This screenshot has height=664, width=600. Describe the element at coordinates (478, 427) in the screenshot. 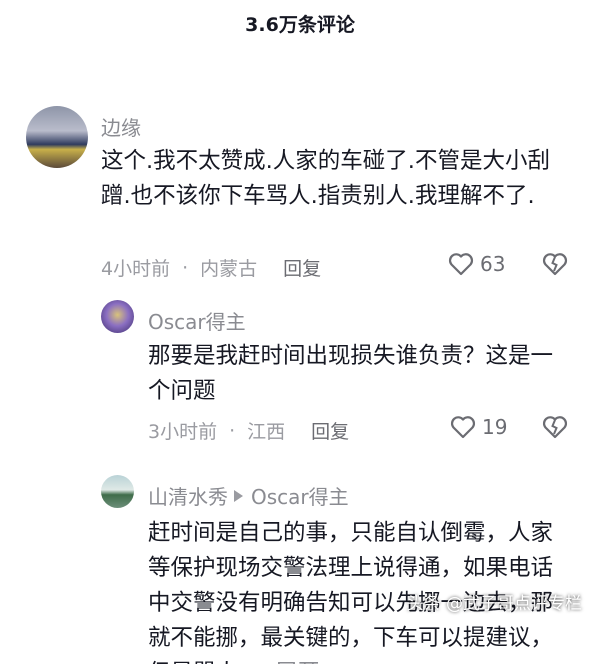

I see `like-button: 19` at that location.